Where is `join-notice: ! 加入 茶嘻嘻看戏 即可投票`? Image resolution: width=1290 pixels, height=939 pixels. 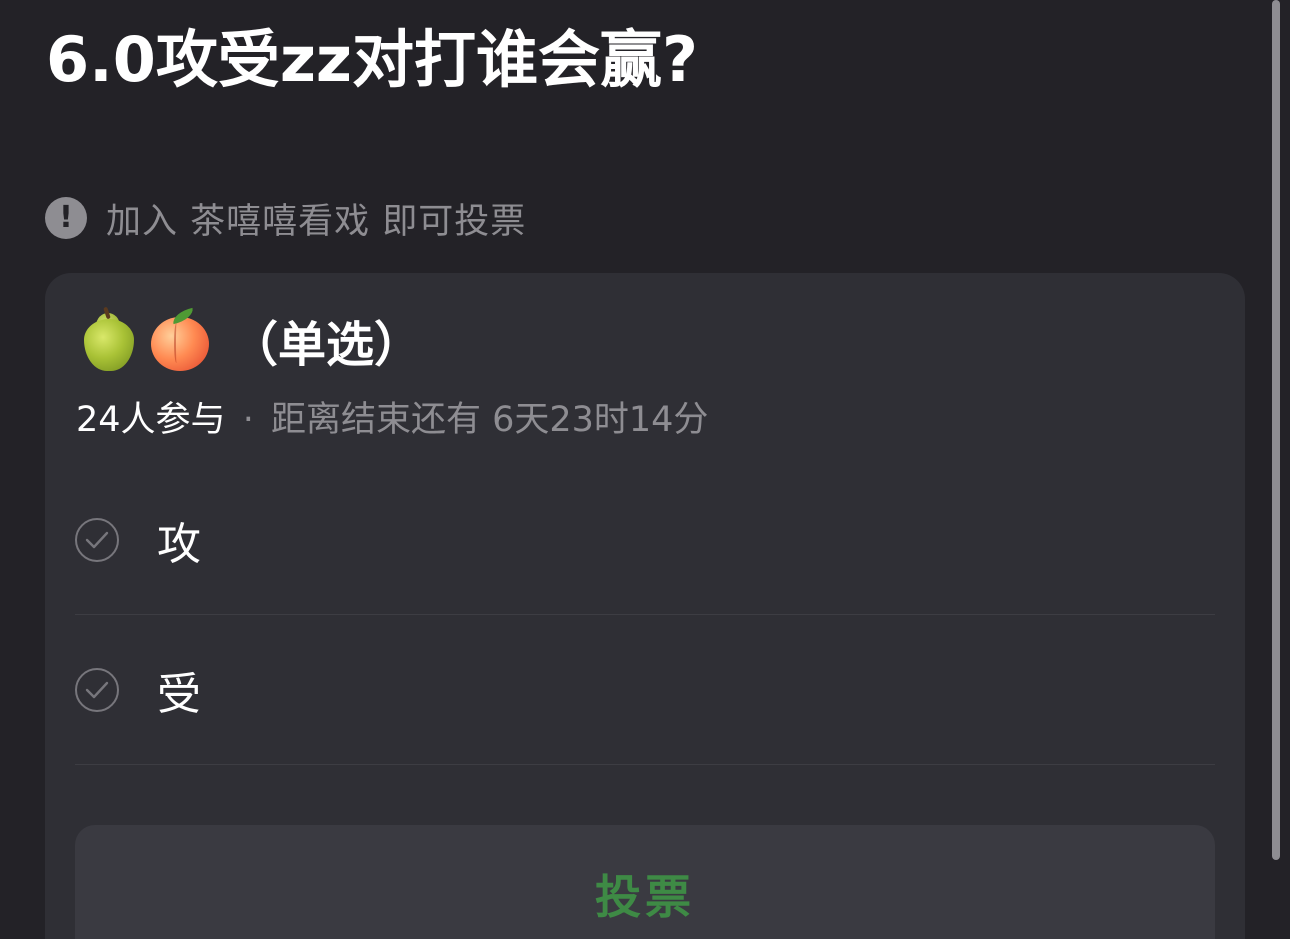
join-notice: ! 加入 茶嘻嘻看戏 即可投票 is located at coordinates (285, 219).